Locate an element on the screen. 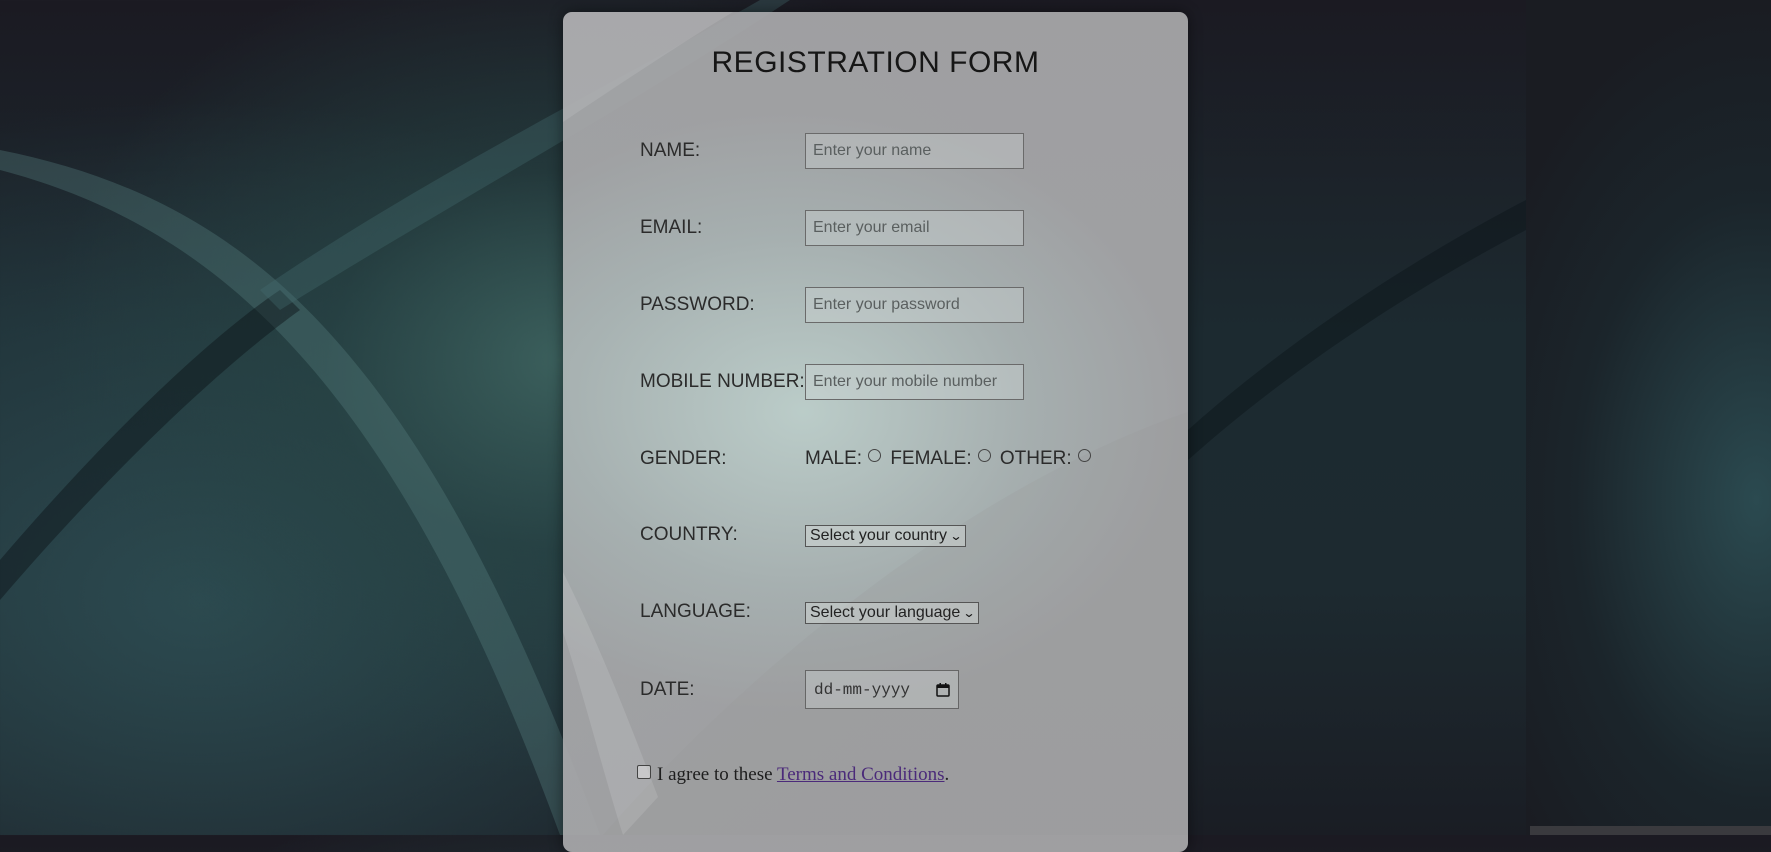 Image resolution: width=1771 pixels, height=852 pixels. country-label: COUNTRY: is located at coordinates (689, 534).